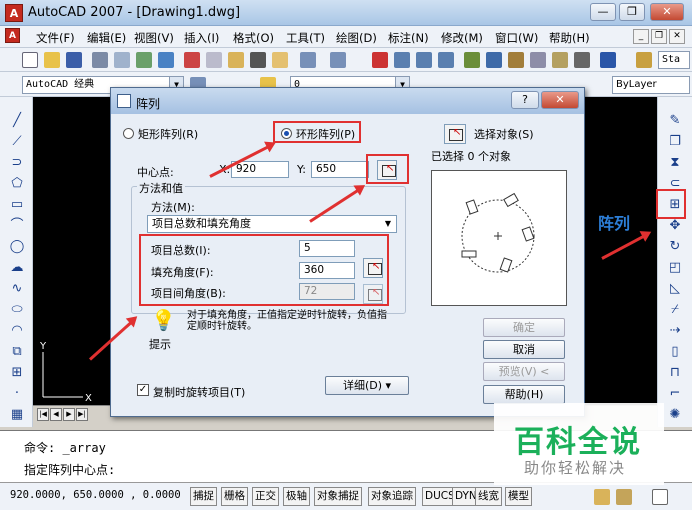 Image resolution: width=692 pixels, height=510 pixels. I want to click on trim-icon: ⌿, so click(675, 310).